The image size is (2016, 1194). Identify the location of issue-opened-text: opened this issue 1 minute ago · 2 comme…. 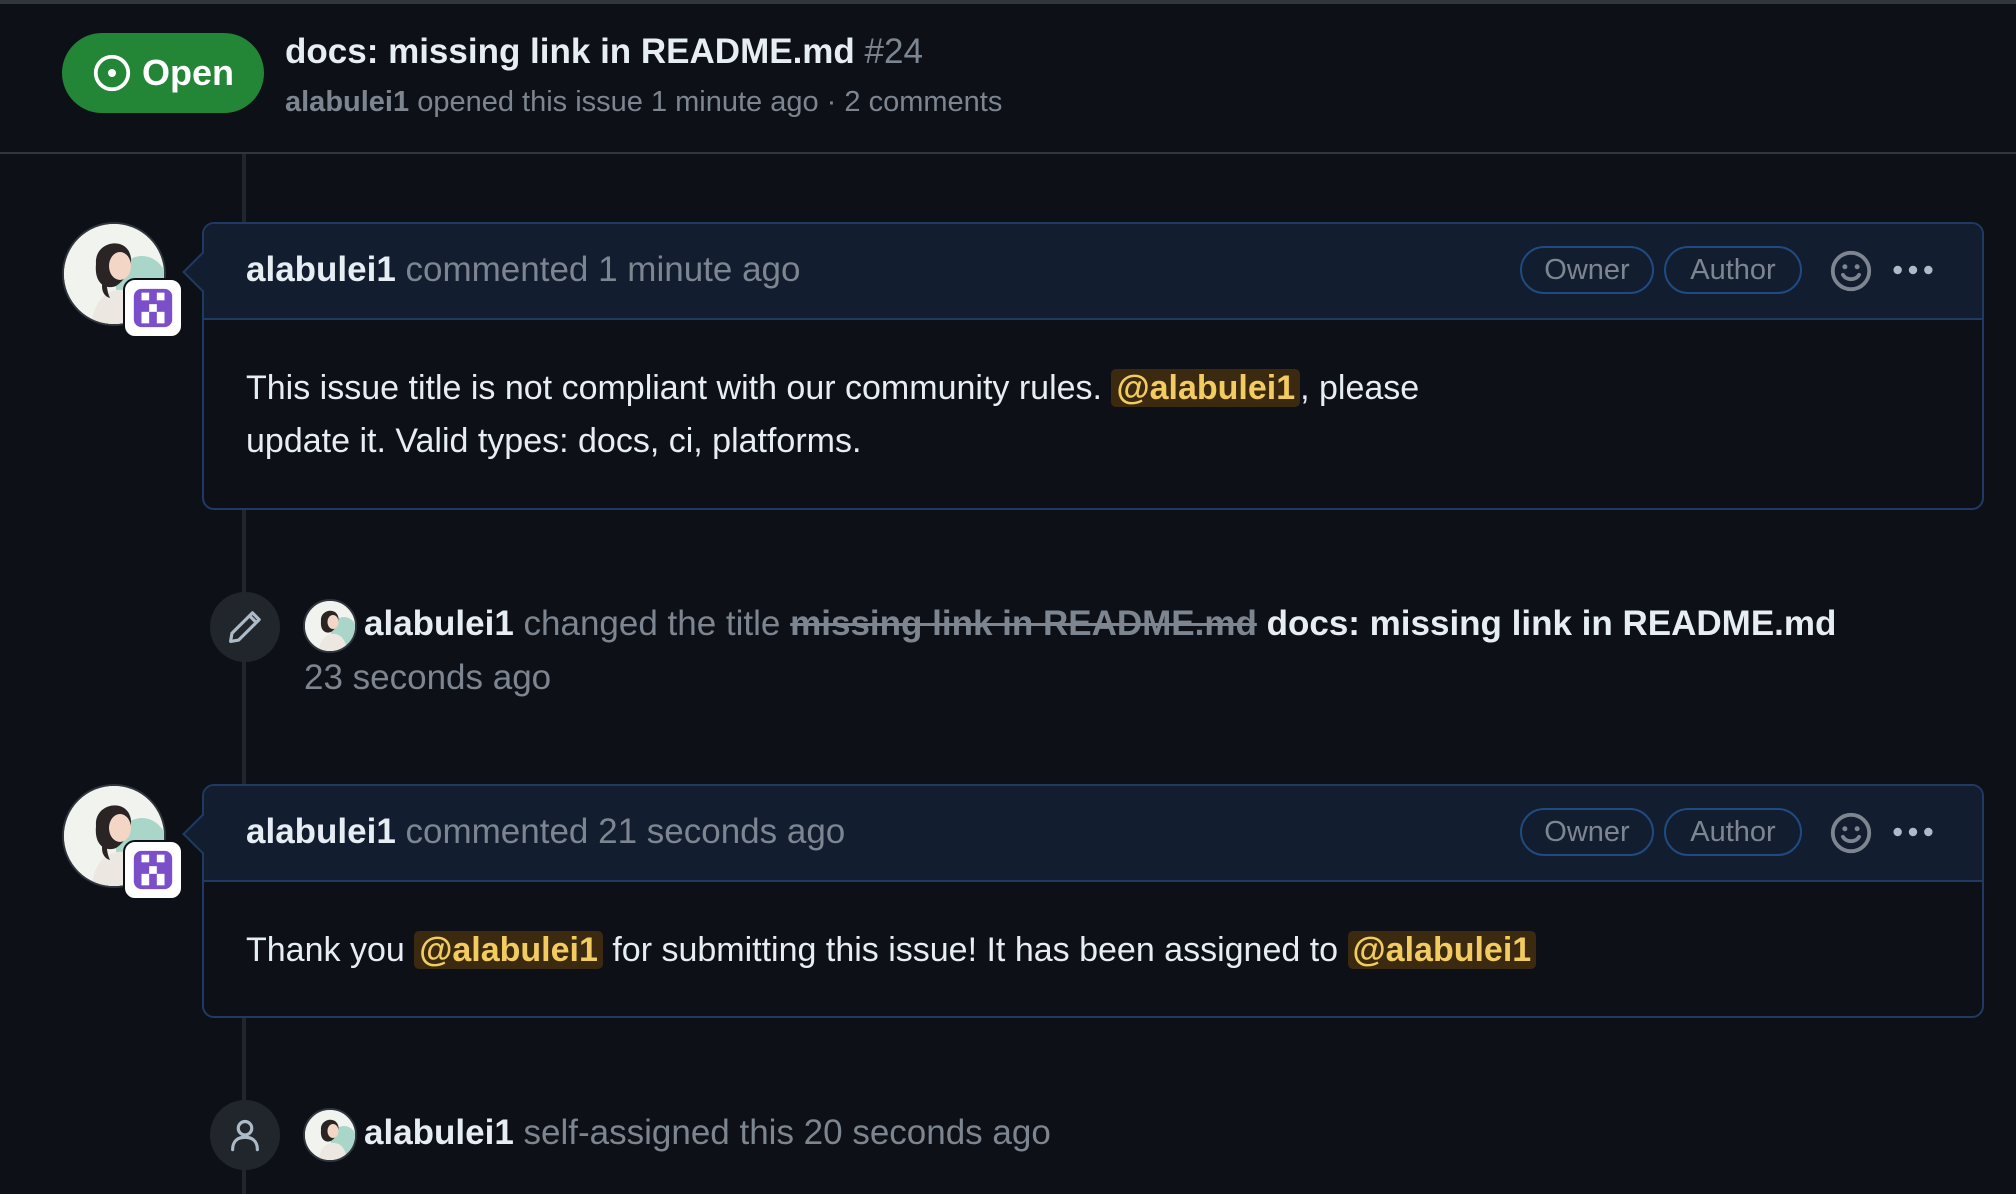
(710, 102).